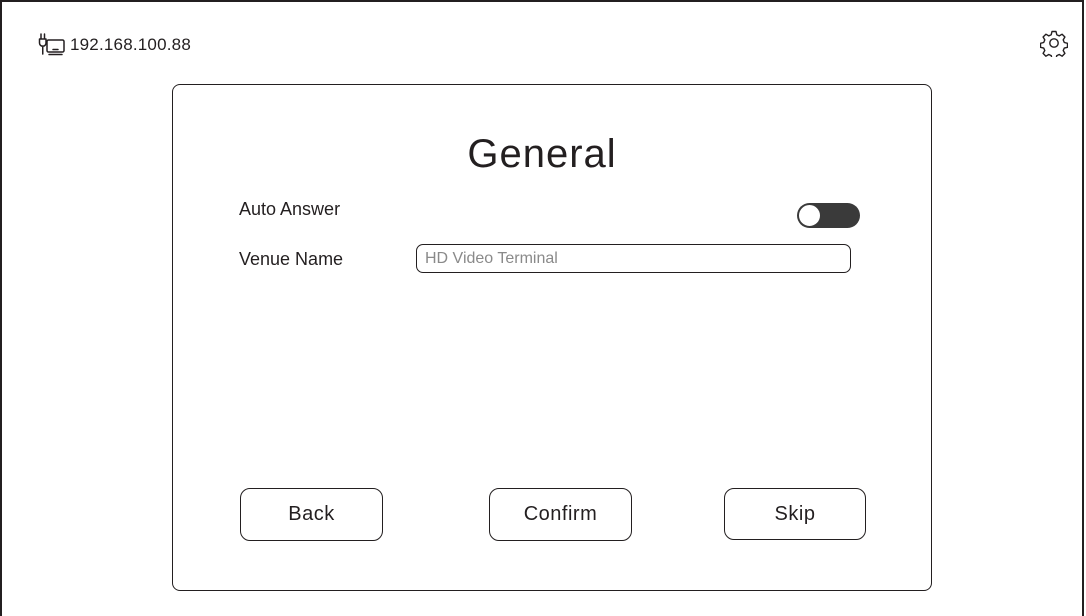 The height and width of the screenshot is (616, 1086). Describe the element at coordinates (633, 258) in the screenshot. I see `venue-name-input` at that location.